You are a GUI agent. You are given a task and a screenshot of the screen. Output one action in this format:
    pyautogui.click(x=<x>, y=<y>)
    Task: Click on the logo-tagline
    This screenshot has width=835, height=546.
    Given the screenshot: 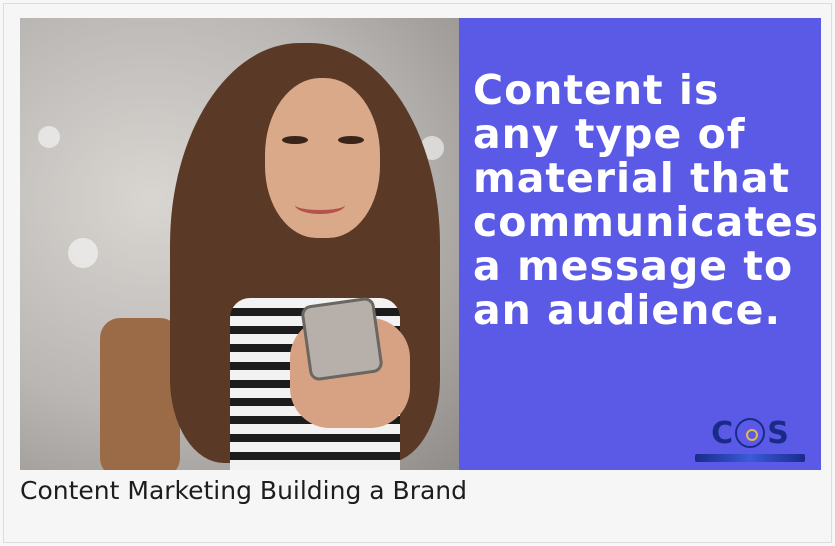 What is the action you would take?
    pyautogui.click(x=750, y=458)
    